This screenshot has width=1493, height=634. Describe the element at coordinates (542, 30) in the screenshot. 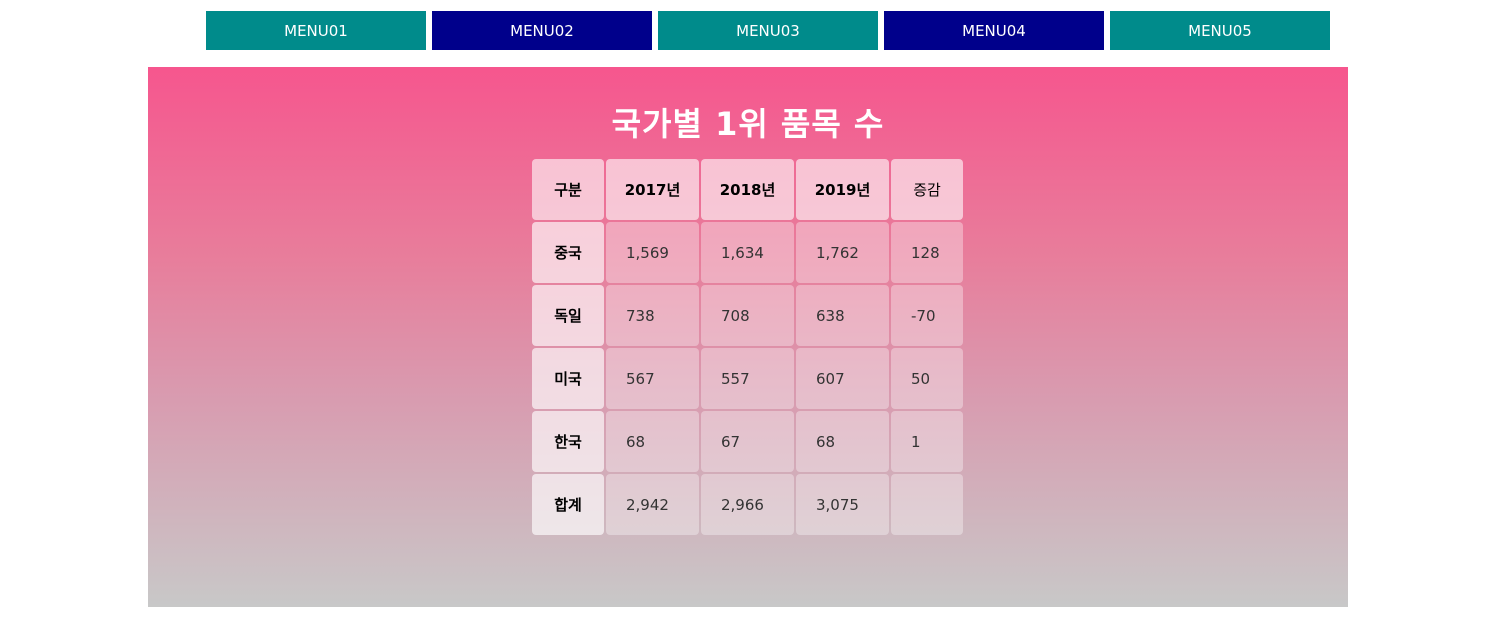

I see `nav-menu02: MENU02` at that location.